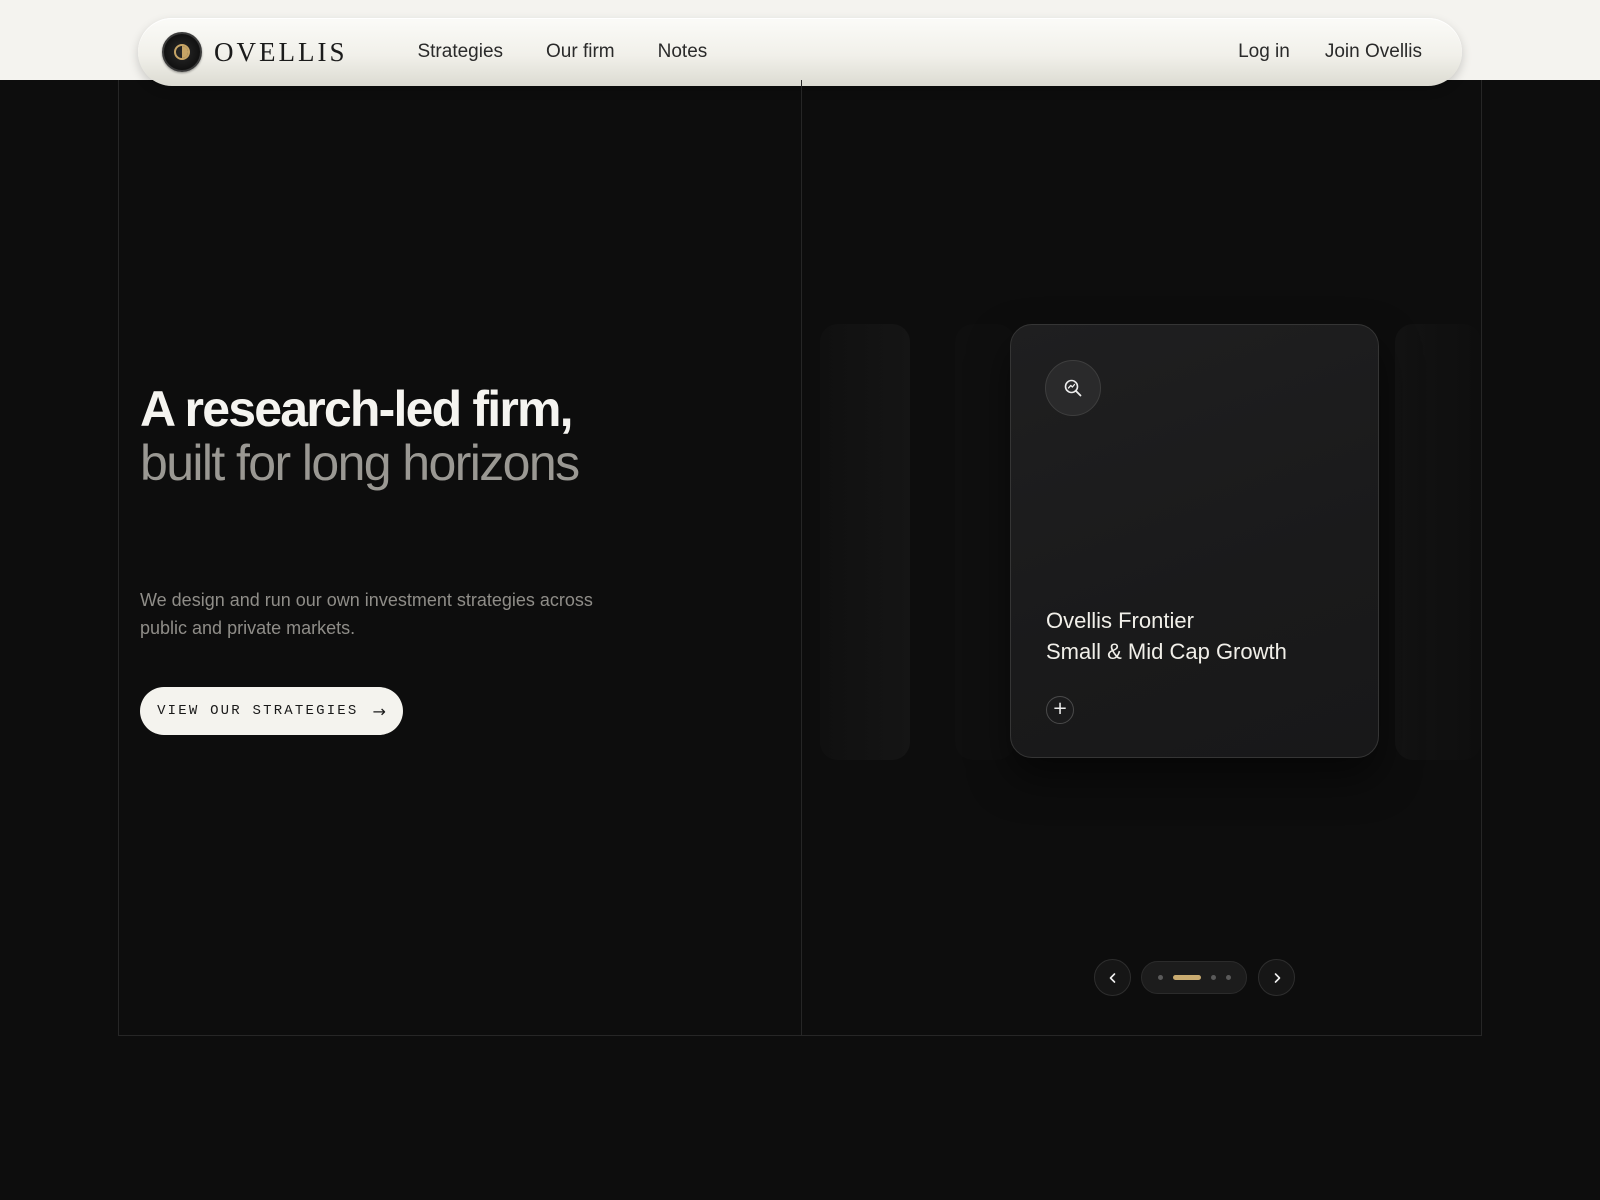 This screenshot has height=1200, width=1600. What do you see at coordinates (1120, 620) in the screenshot?
I see `strategy-card-title-line1: Ovellis Frontier` at bounding box center [1120, 620].